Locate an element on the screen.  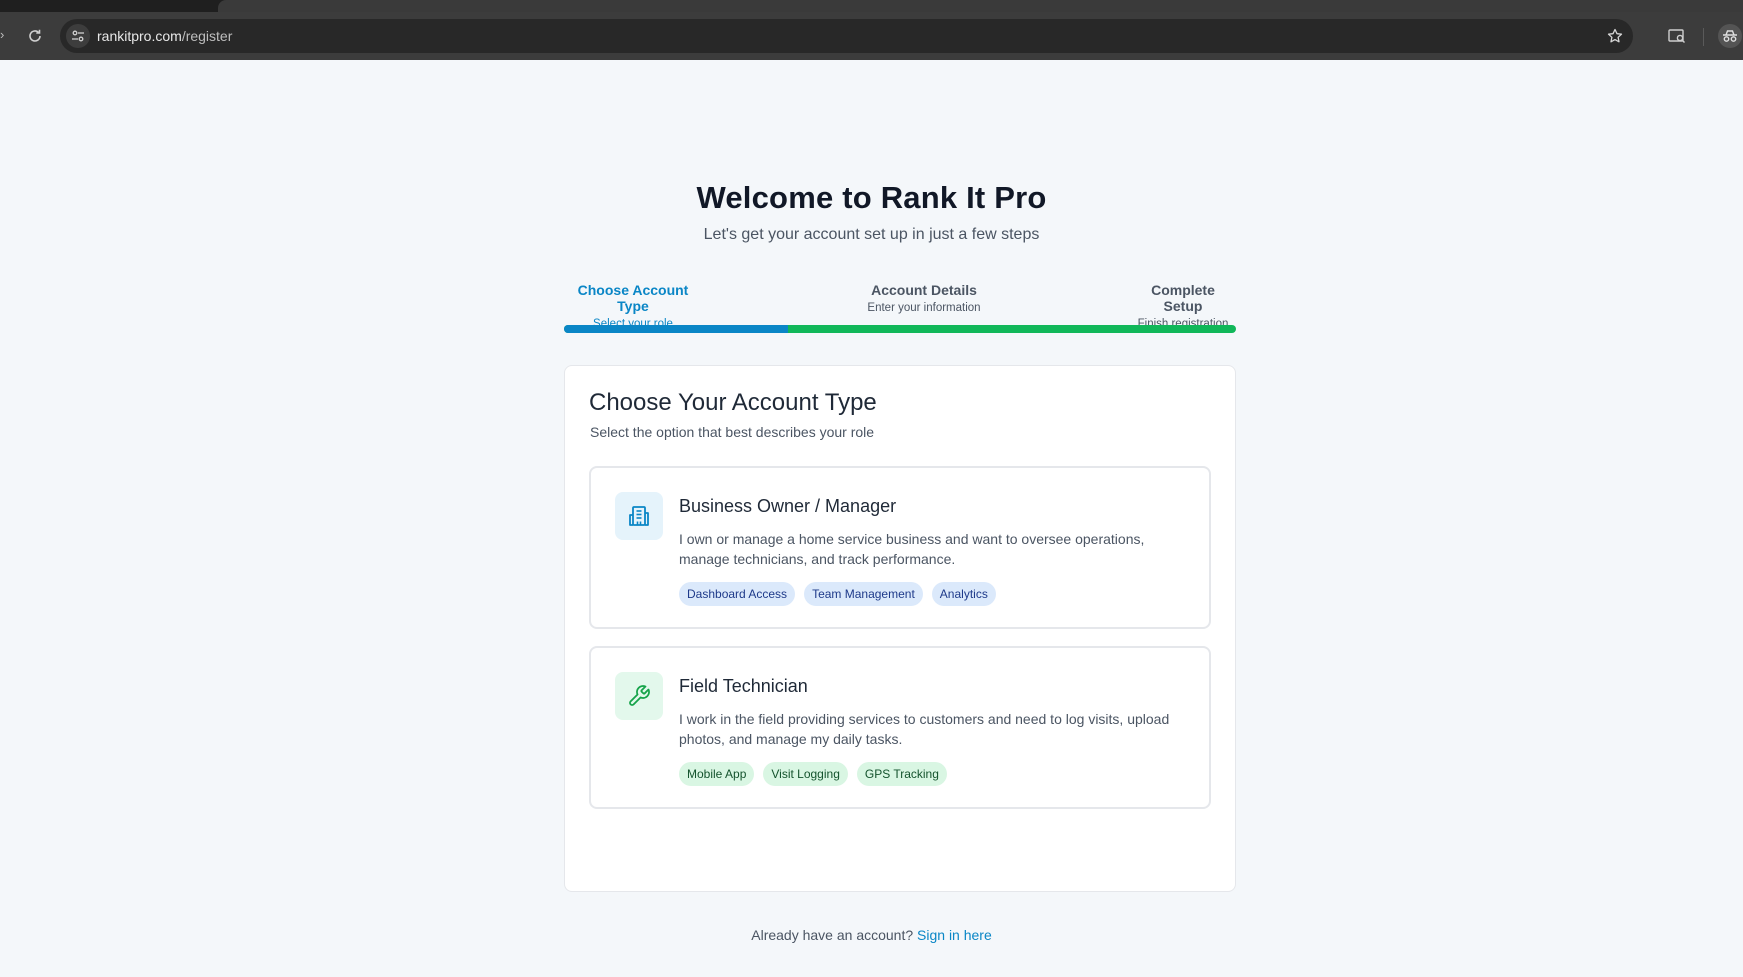
back-arrow-icon: › is located at coordinates (3, 35).